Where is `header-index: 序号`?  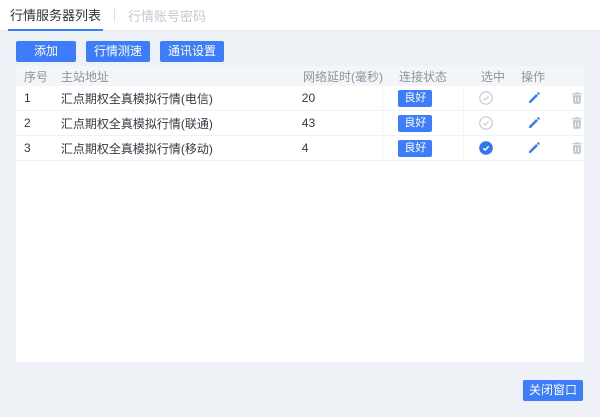
header-index: 序号 is located at coordinates (36, 76).